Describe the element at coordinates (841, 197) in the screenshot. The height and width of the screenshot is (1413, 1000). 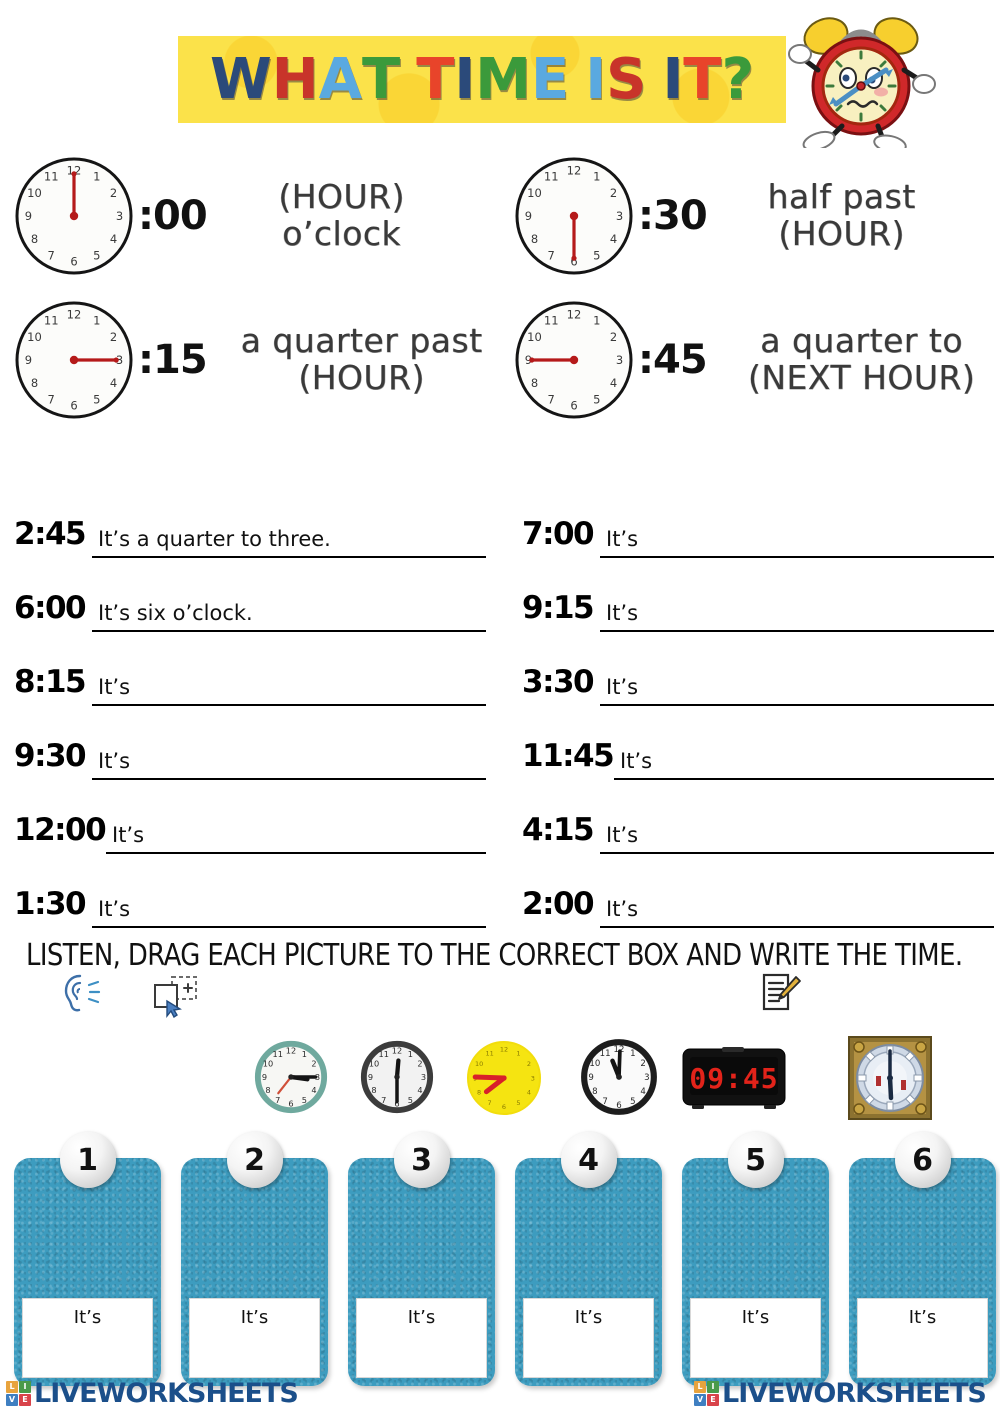
I see `legend-phrase-line1: half past` at that location.